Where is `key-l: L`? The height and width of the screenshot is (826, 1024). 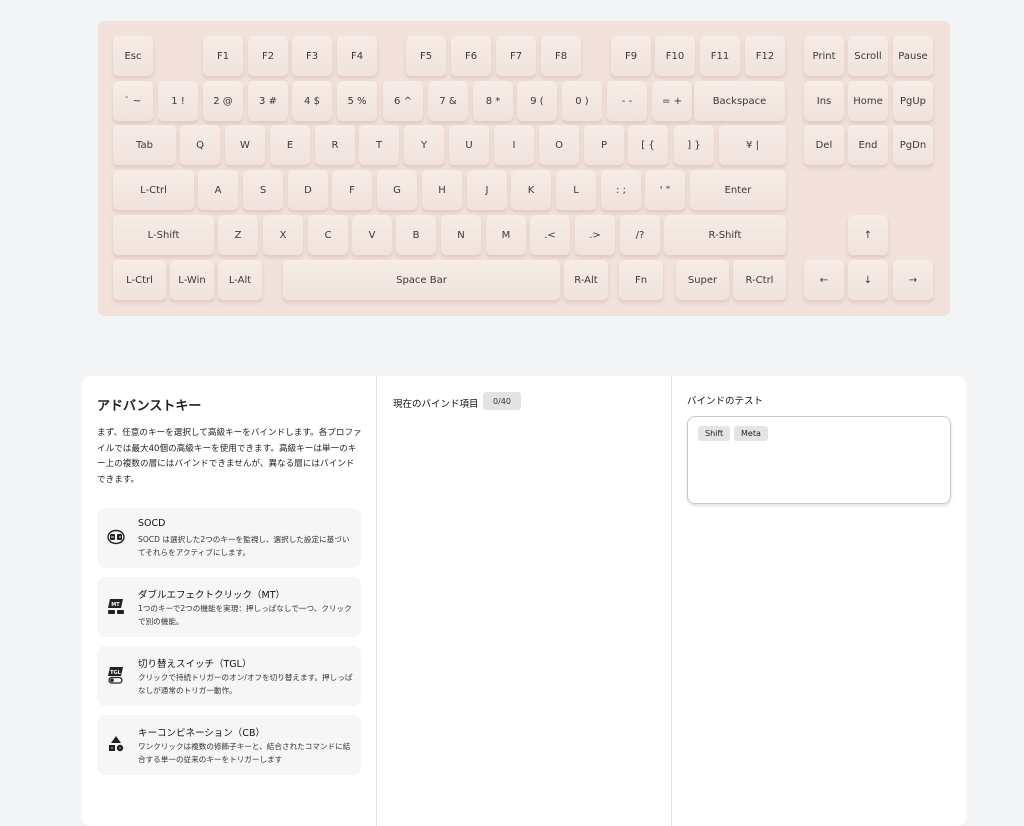
key-l: L is located at coordinates (576, 190).